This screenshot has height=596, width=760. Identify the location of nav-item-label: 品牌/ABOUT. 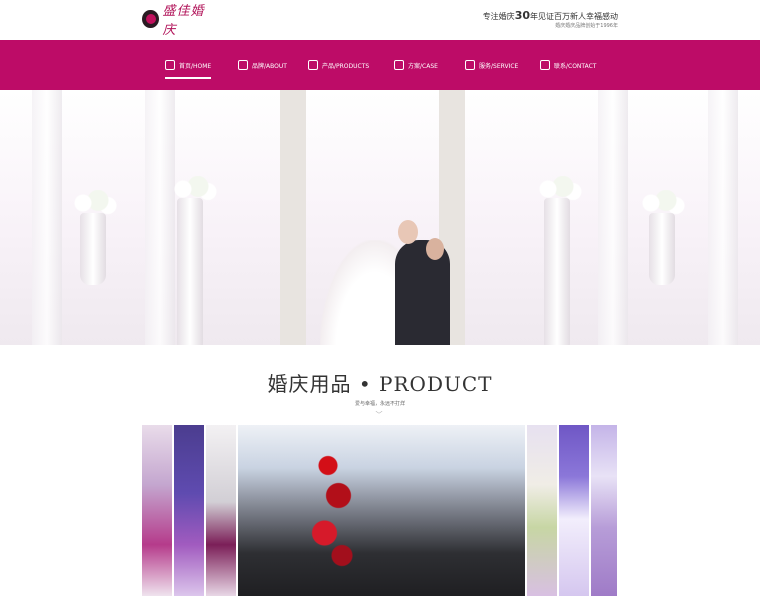
(269, 66).